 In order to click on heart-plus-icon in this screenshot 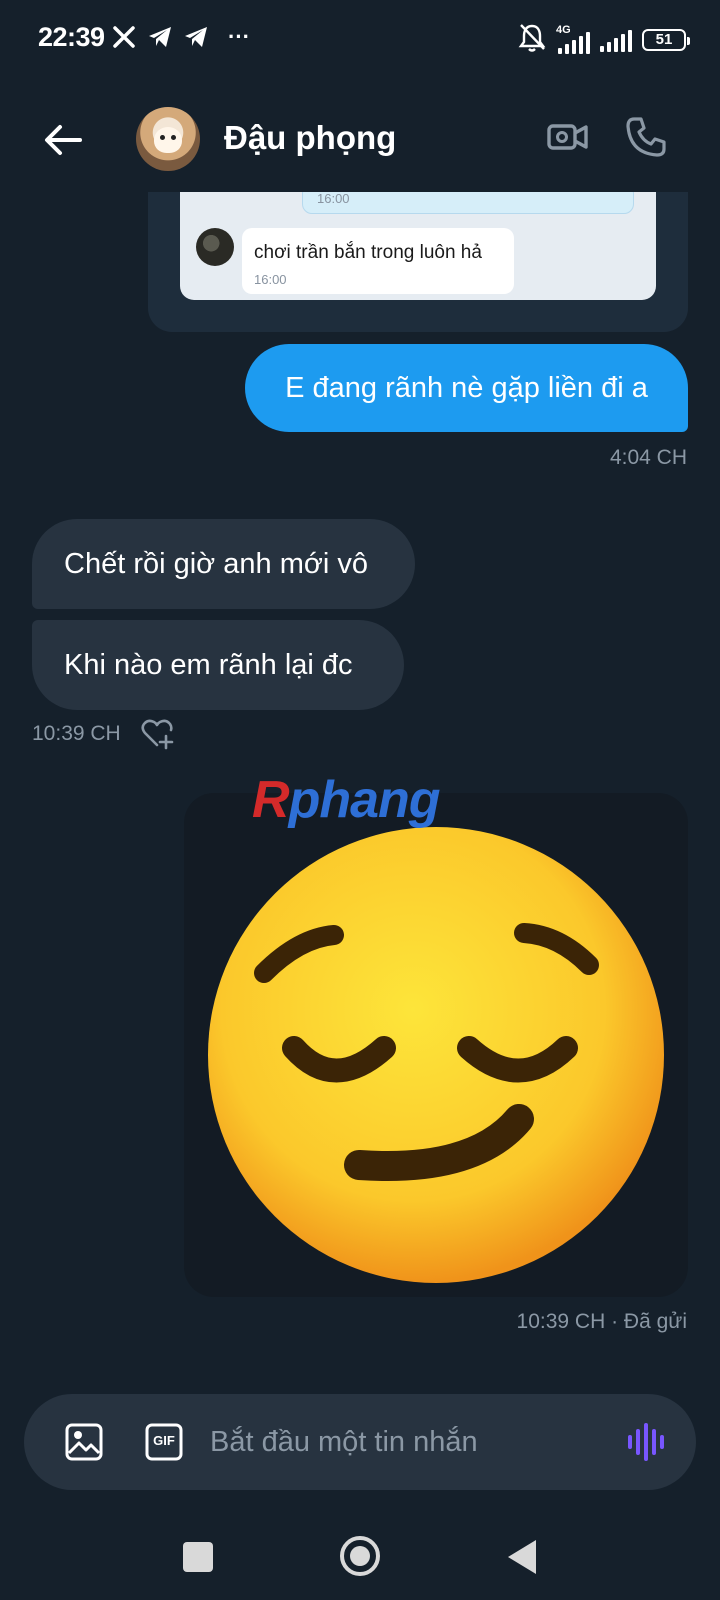, I will do `click(157, 734)`.